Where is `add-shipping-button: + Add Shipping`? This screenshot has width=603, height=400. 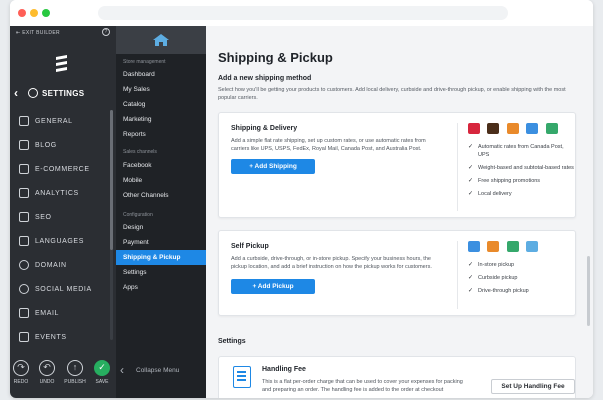
add-shipping-button: + Add Shipping is located at coordinates (273, 166).